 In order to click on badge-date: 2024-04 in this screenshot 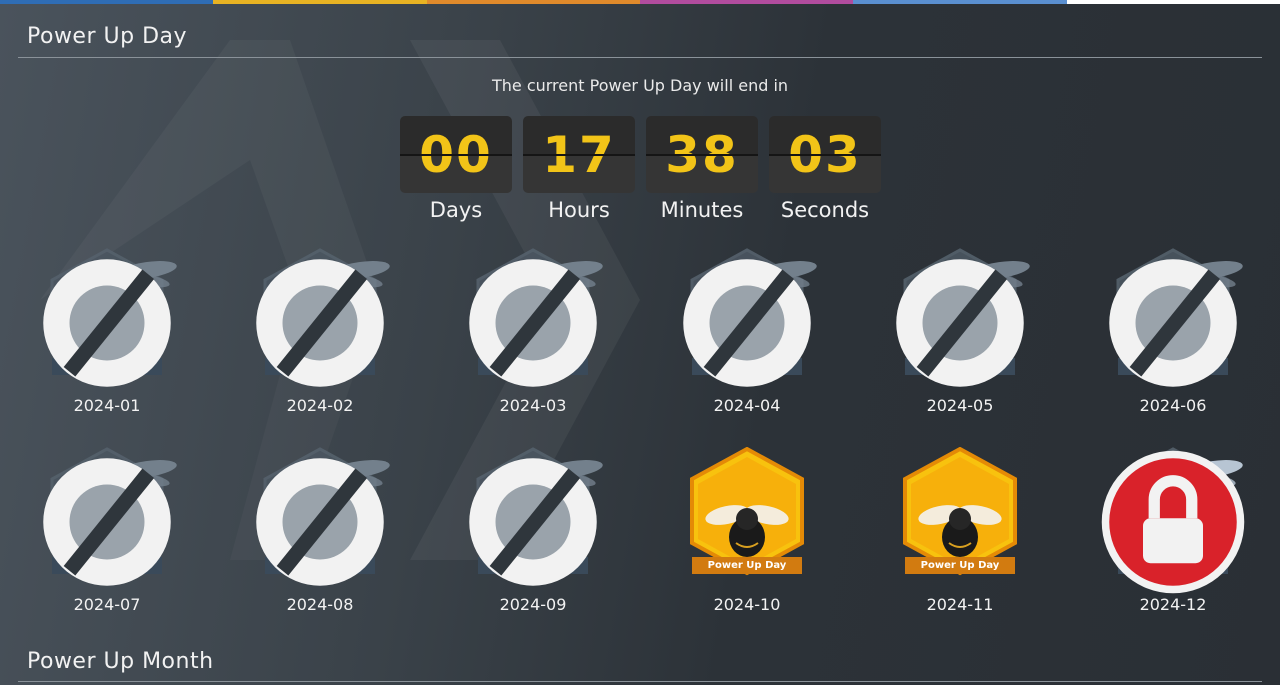, I will do `click(747, 405)`.